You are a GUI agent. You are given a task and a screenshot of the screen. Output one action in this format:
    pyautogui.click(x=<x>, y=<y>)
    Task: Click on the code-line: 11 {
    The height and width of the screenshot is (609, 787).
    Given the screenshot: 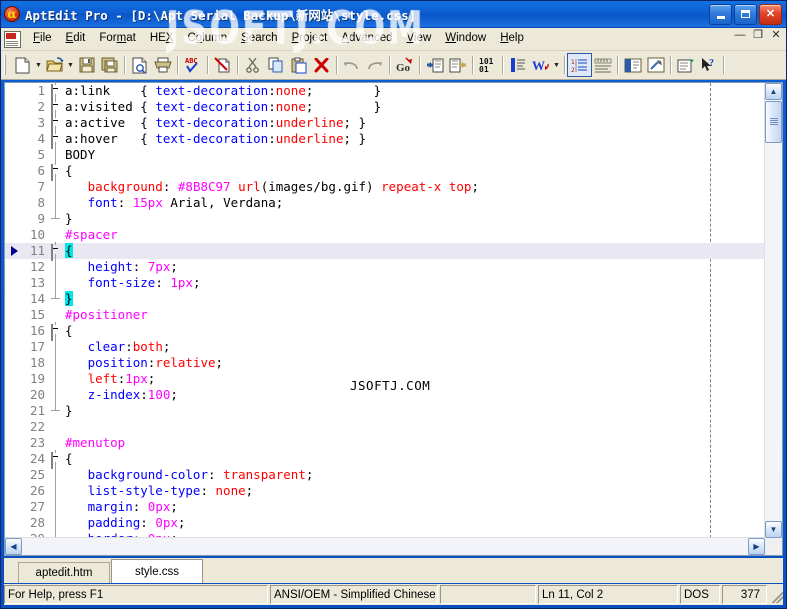 What is the action you would take?
    pyautogui.click(x=385, y=252)
    